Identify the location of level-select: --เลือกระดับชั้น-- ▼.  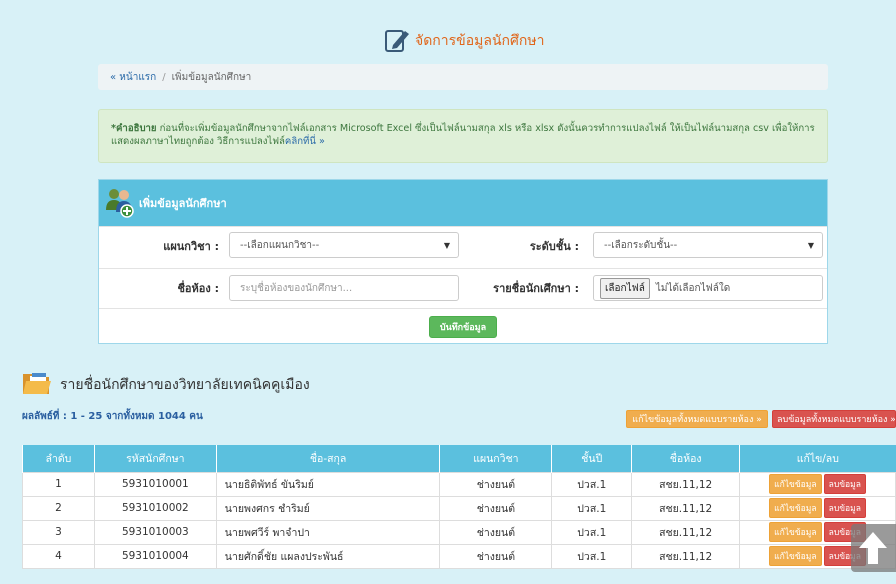
(708, 245).